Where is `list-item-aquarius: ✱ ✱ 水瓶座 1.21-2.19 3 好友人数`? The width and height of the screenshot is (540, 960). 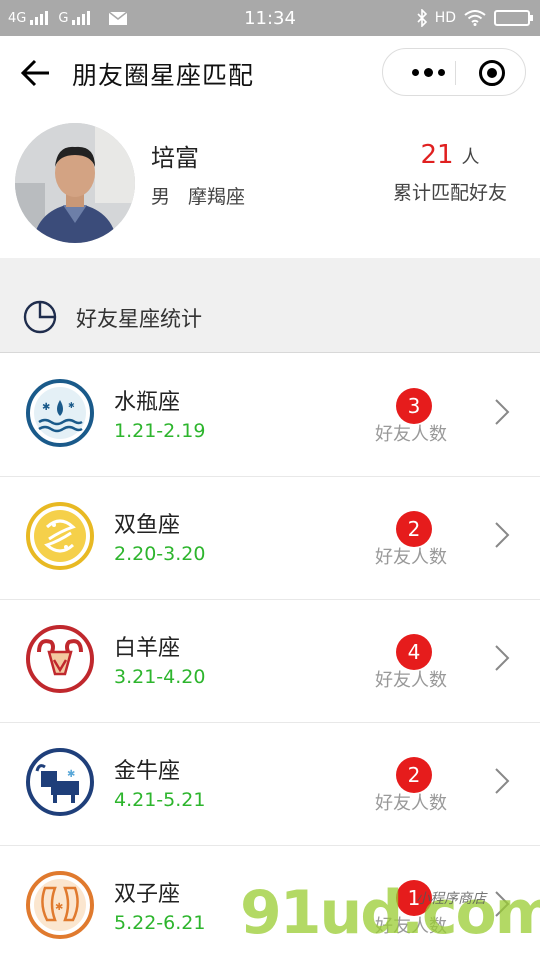 list-item-aquarius: ✱ ✱ 水瓶座 1.21-2.19 3 好友人数 is located at coordinates (270, 415).